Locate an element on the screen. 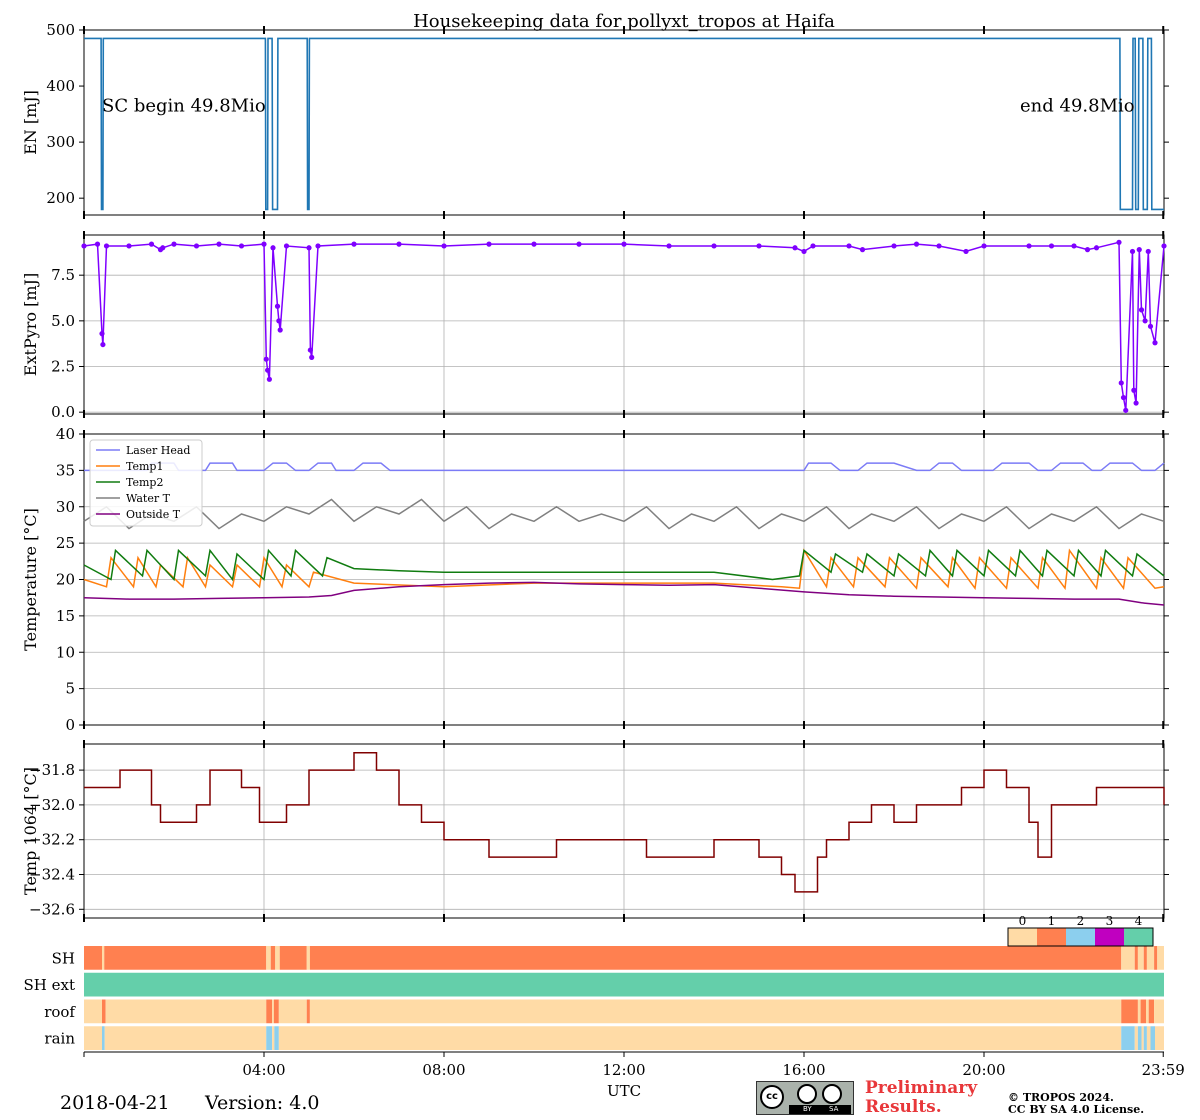 This screenshot has width=1200, height=1120. cc-by-icon is located at coordinates (807, 1094).